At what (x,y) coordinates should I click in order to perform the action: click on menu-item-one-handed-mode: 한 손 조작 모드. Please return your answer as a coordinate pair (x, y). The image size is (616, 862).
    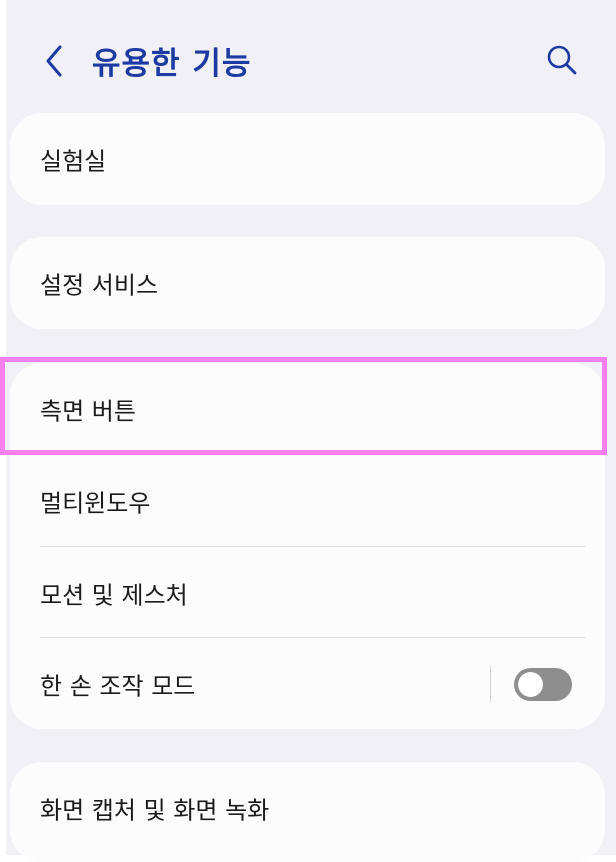
    Looking at the image, I should click on (307, 684).